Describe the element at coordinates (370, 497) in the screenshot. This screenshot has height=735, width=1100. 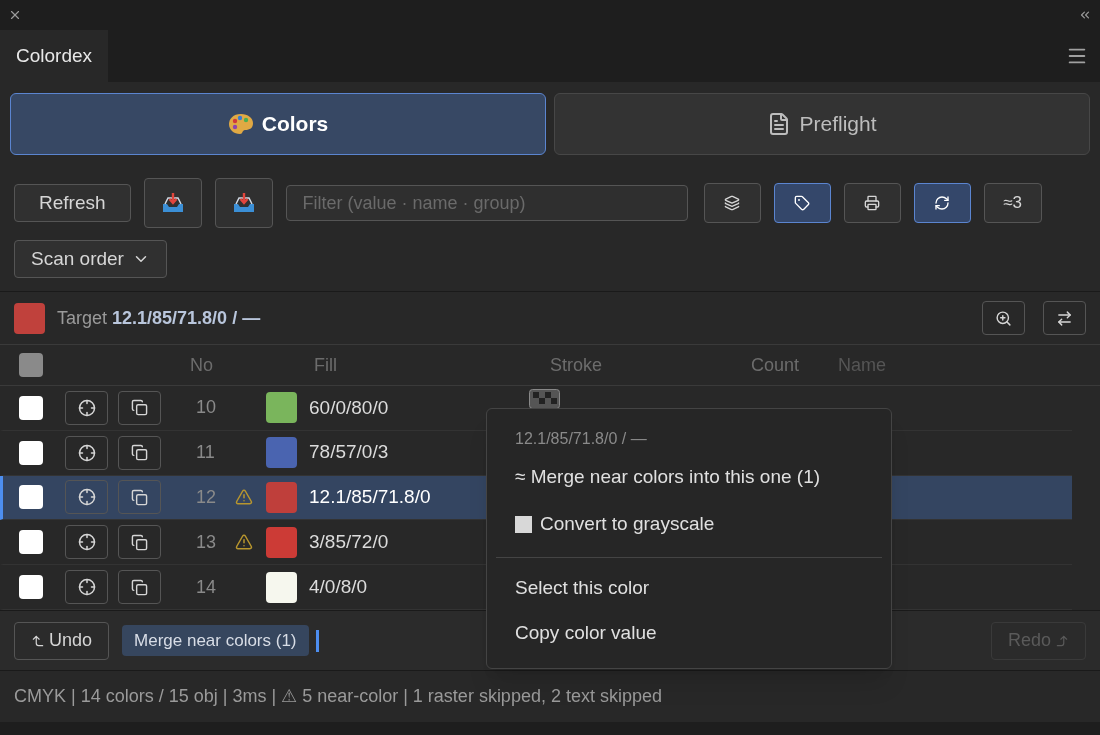
I see `fill-value: 12.1/85/71.8/0` at that location.